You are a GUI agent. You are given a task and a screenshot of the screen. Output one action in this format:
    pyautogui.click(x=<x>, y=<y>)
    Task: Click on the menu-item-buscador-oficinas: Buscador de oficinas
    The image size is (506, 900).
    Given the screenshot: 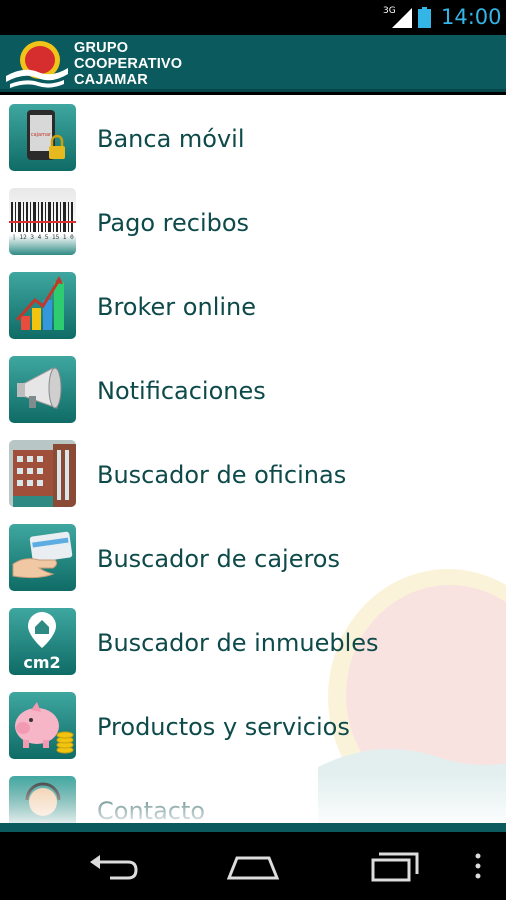 What is the action you would take?
    pyautogui.click(x=253, y=473)
    